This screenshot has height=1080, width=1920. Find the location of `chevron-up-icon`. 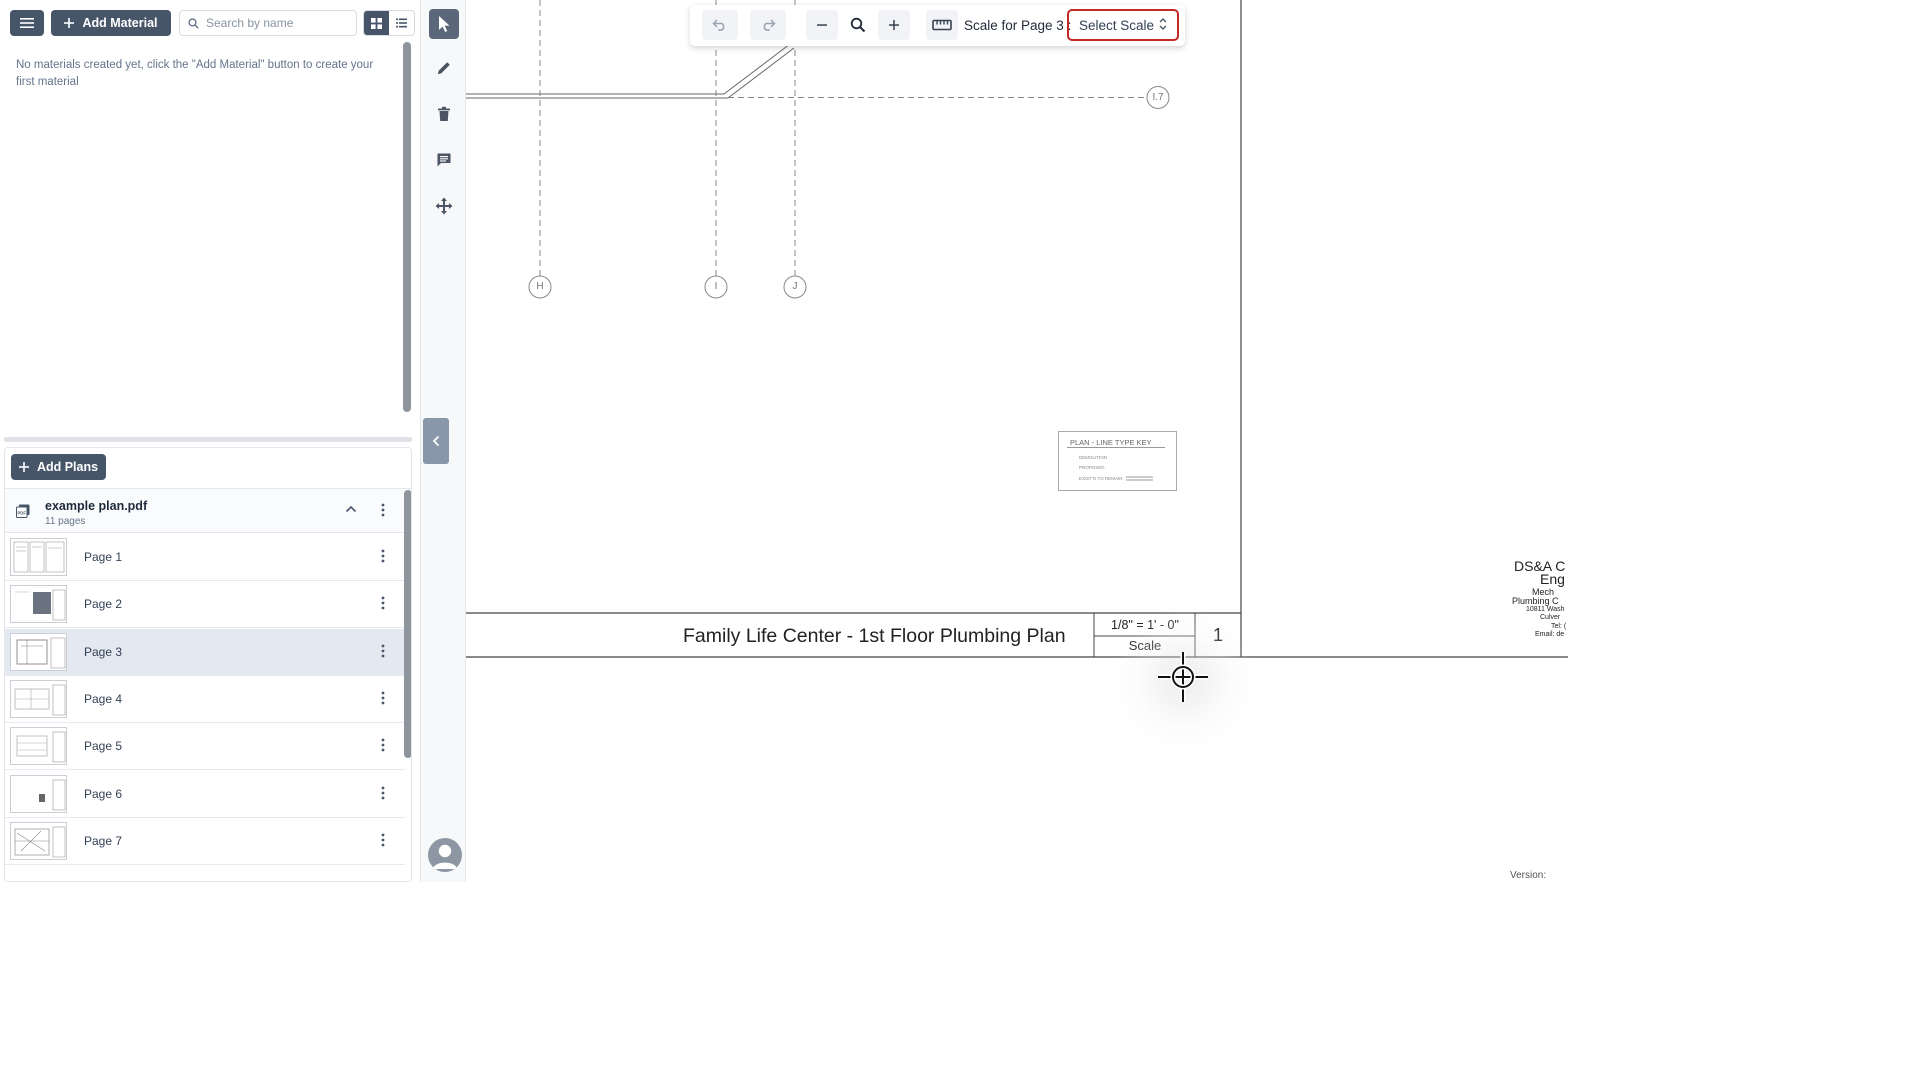

chevron-up-icon is located at coordinates (351, 509).